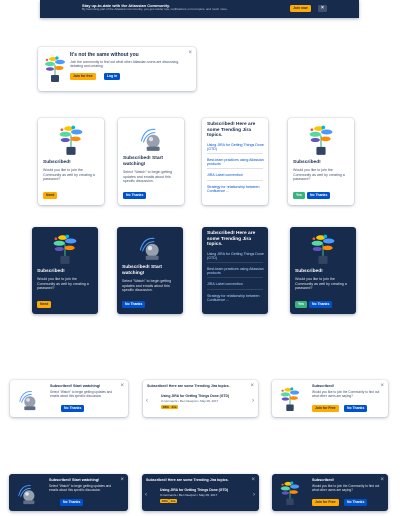 Image resolution: width=400 pixels, height=516 pixels. I want to click on log-in-button: Log in, so click(112, 76).